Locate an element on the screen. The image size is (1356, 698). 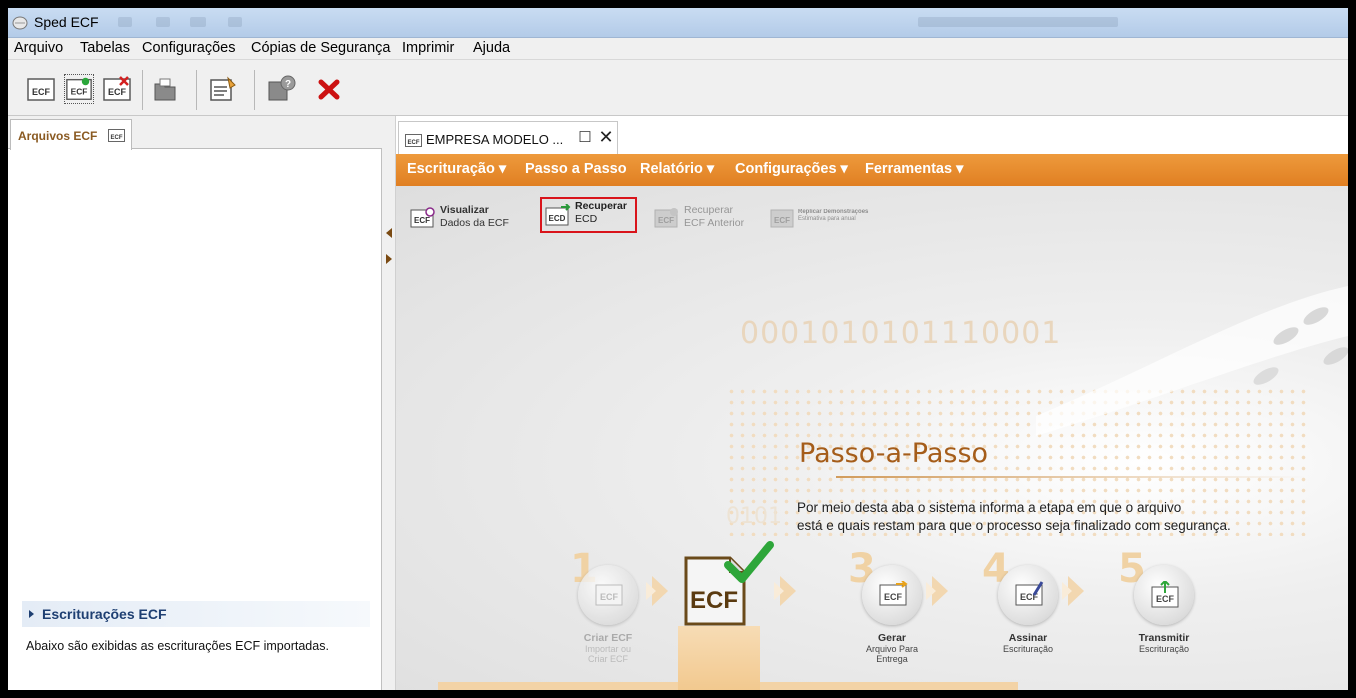
toolbar: ECF ECF ECF ? is located at coordinates (678, 88).